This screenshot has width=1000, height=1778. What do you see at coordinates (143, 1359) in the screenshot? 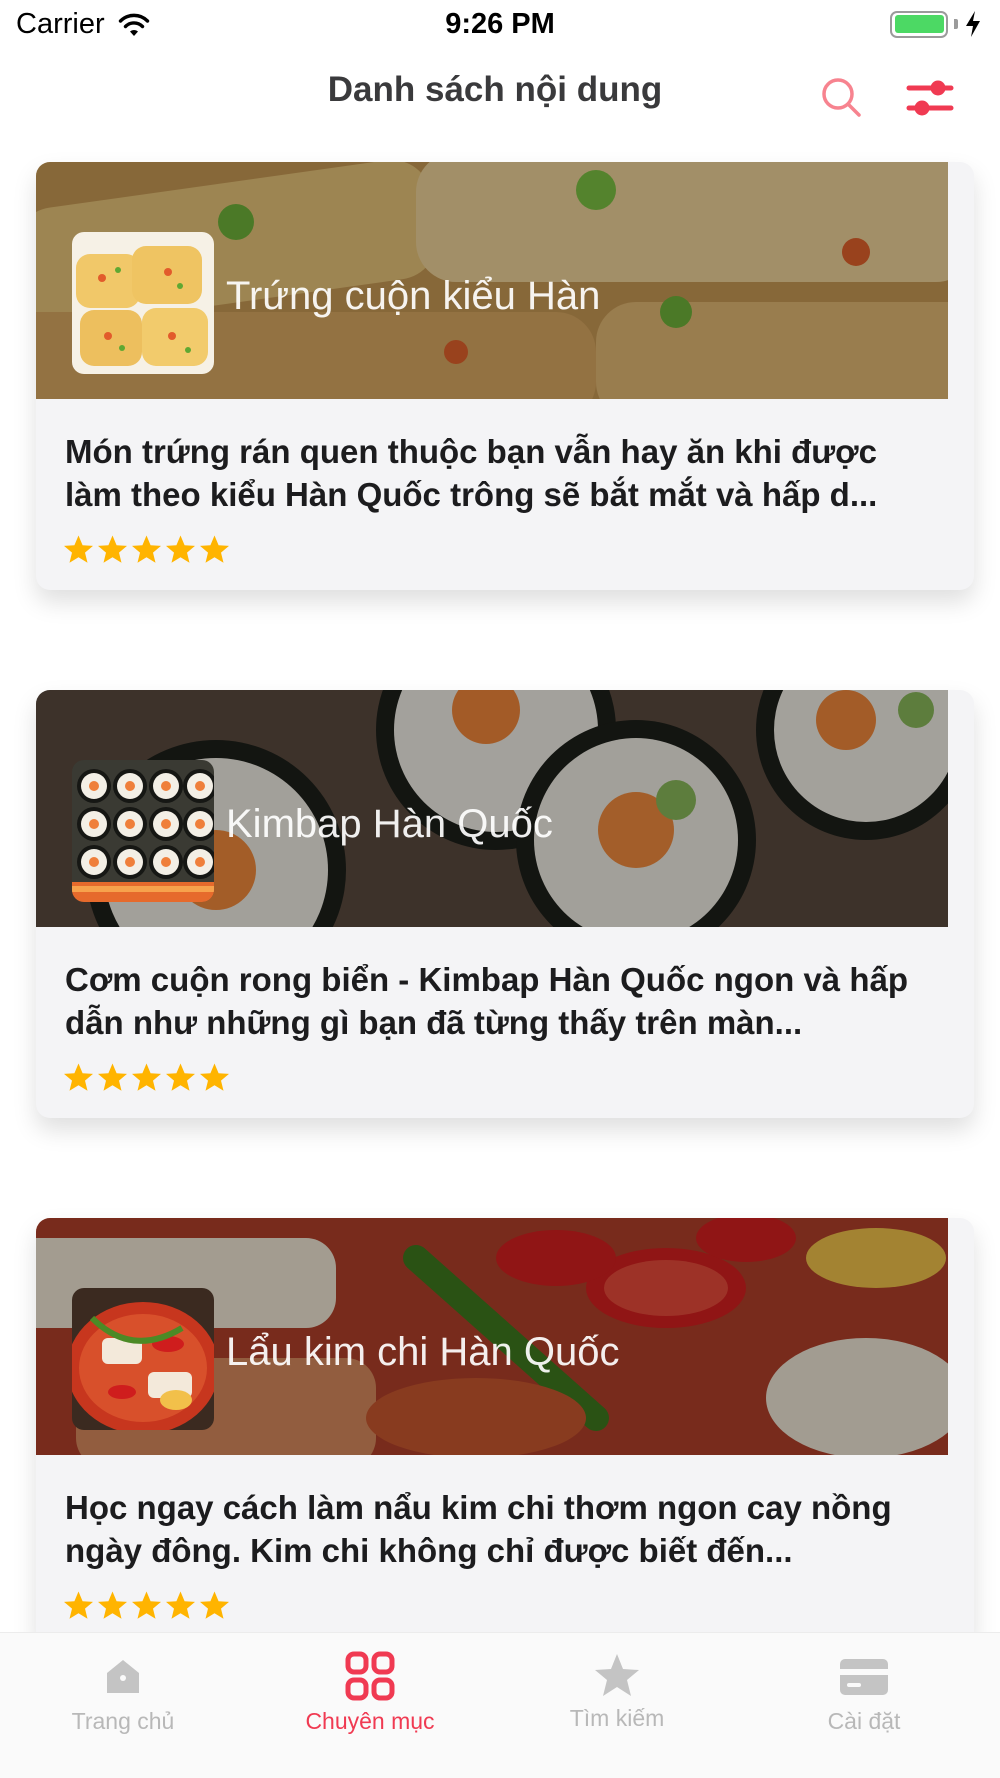
I see `kimchi-hotpot-thumbnail-image` at bounding box center [143, 1359].